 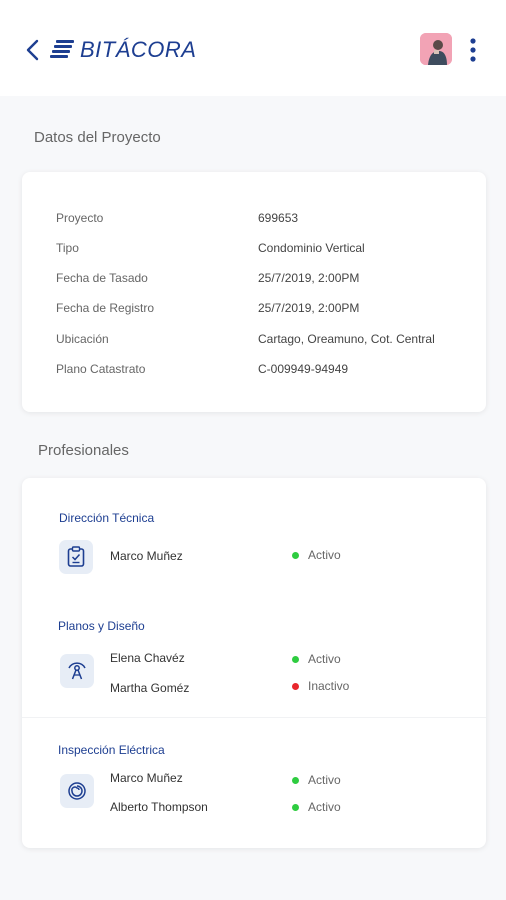 I want to click on status-badge: Inactivo, so click(x=320, y=686).